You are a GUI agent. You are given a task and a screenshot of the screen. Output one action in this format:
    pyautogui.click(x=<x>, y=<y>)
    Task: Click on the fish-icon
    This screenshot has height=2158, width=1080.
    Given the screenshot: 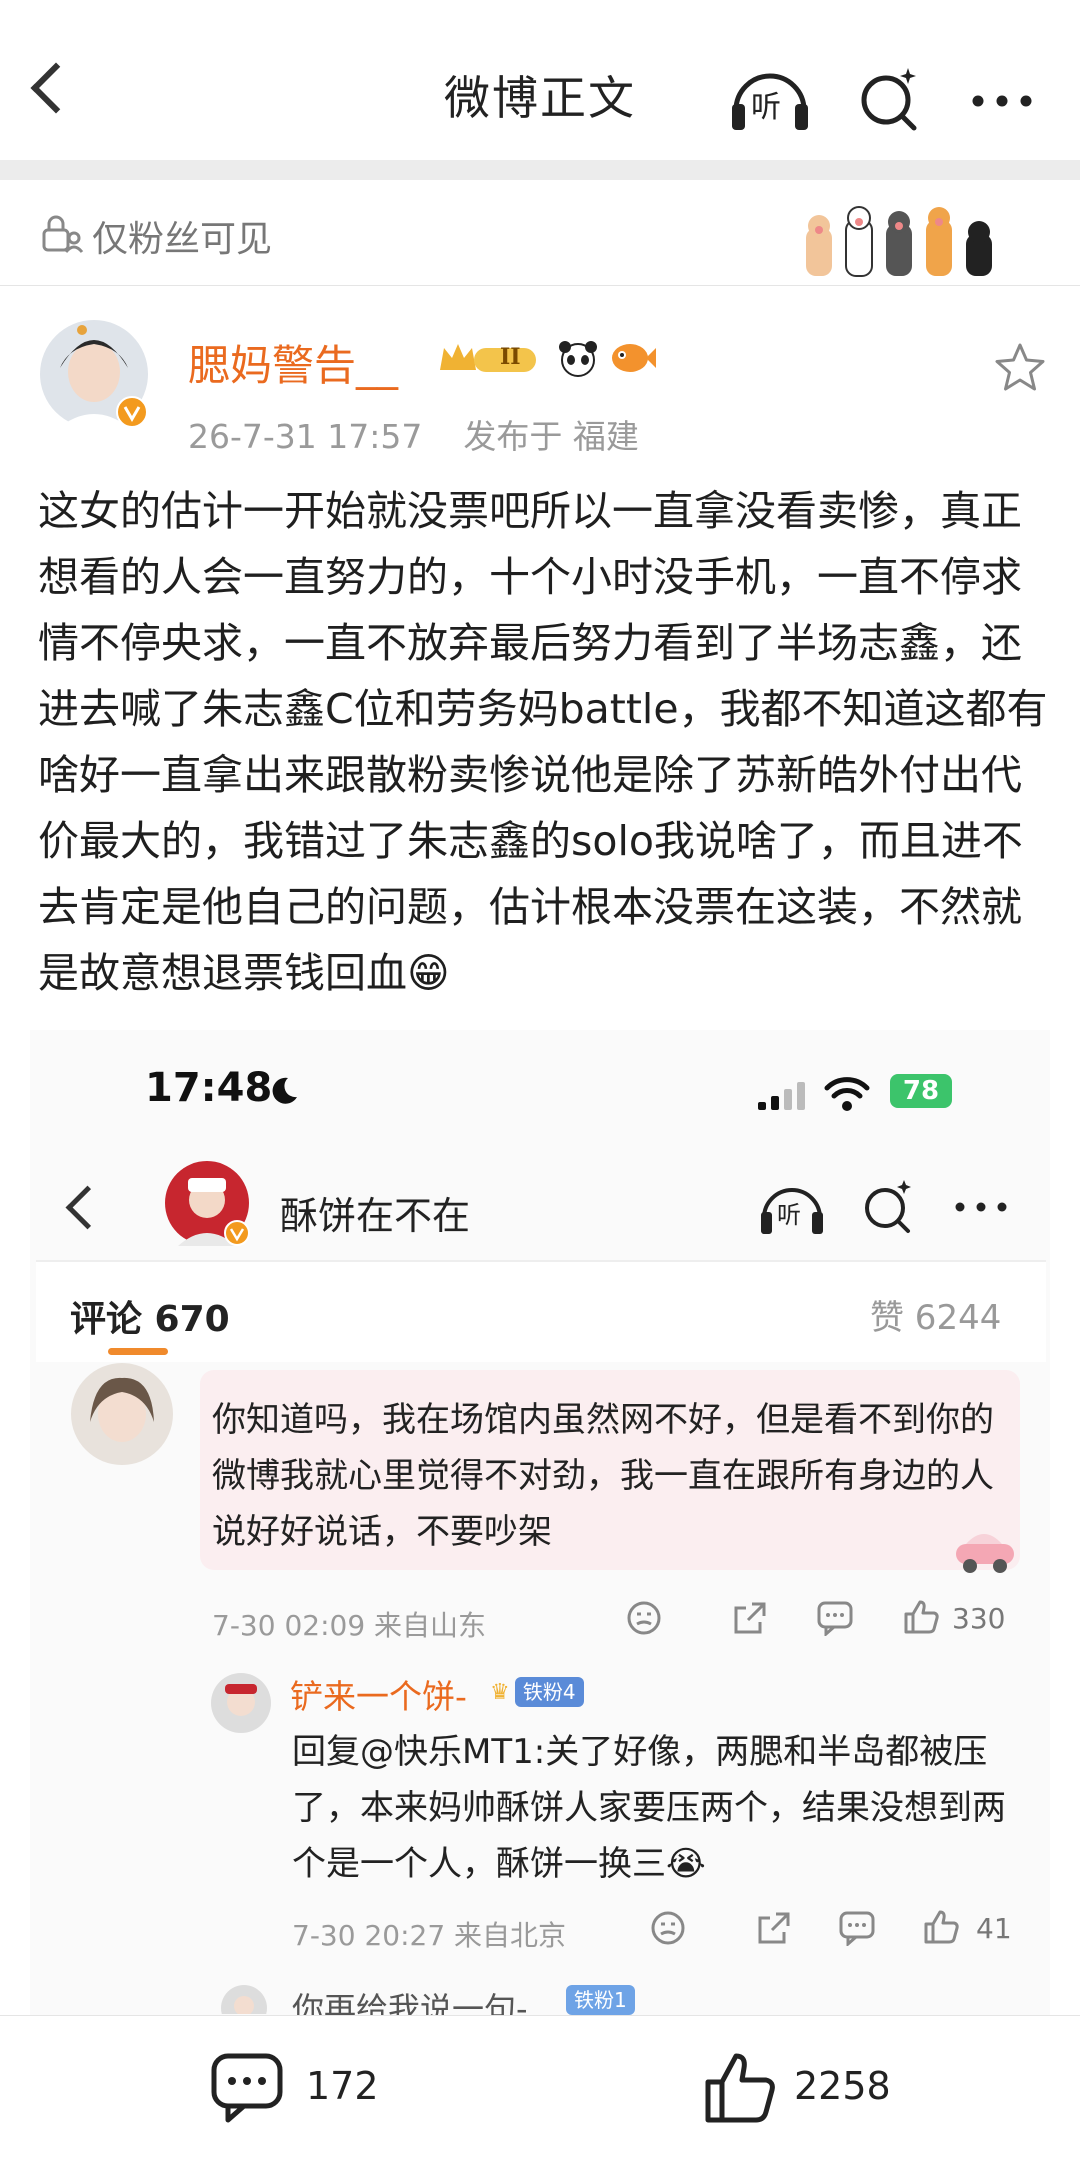 What is the action you would take?
    pyautogui.click(x=632, y=358)
    